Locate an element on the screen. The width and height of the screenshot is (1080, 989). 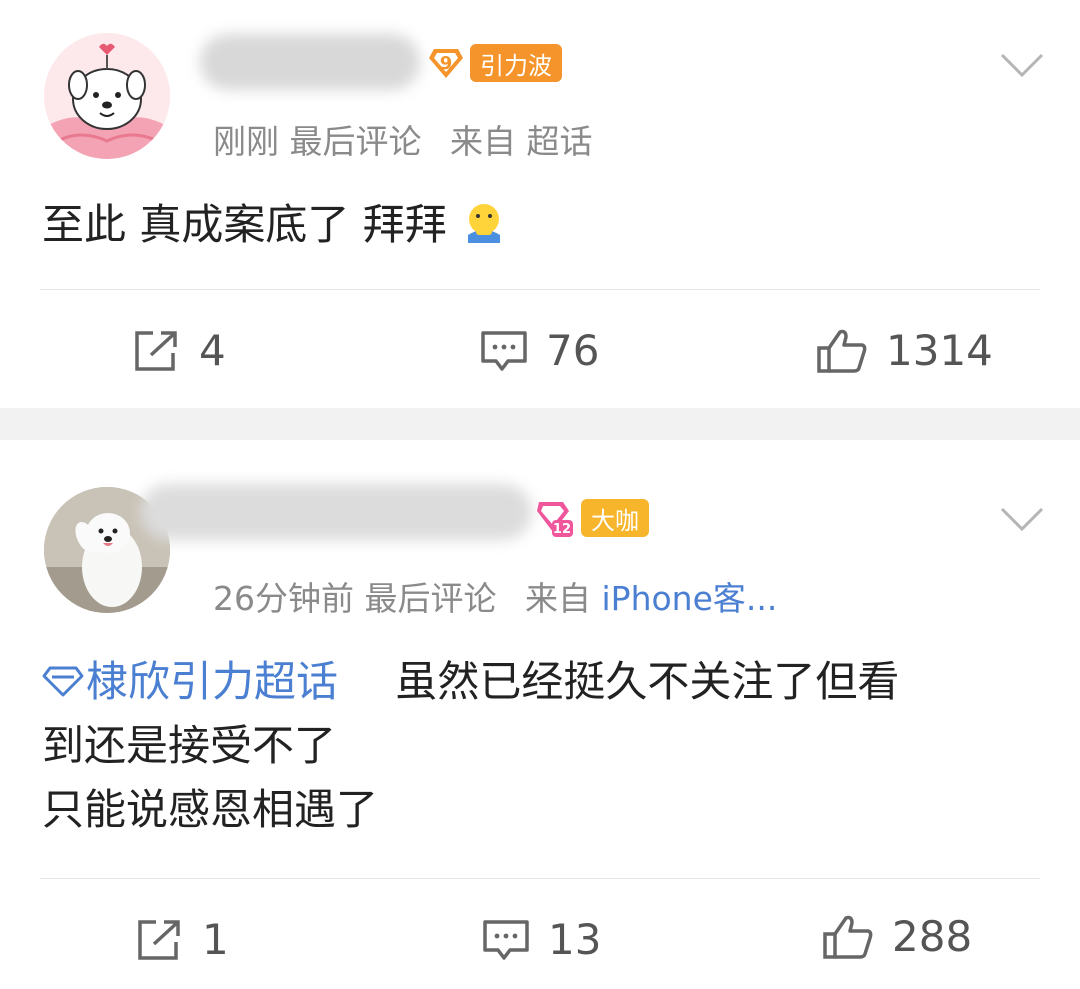
post-time: 刚刚 is located at coordinates (246, 141).